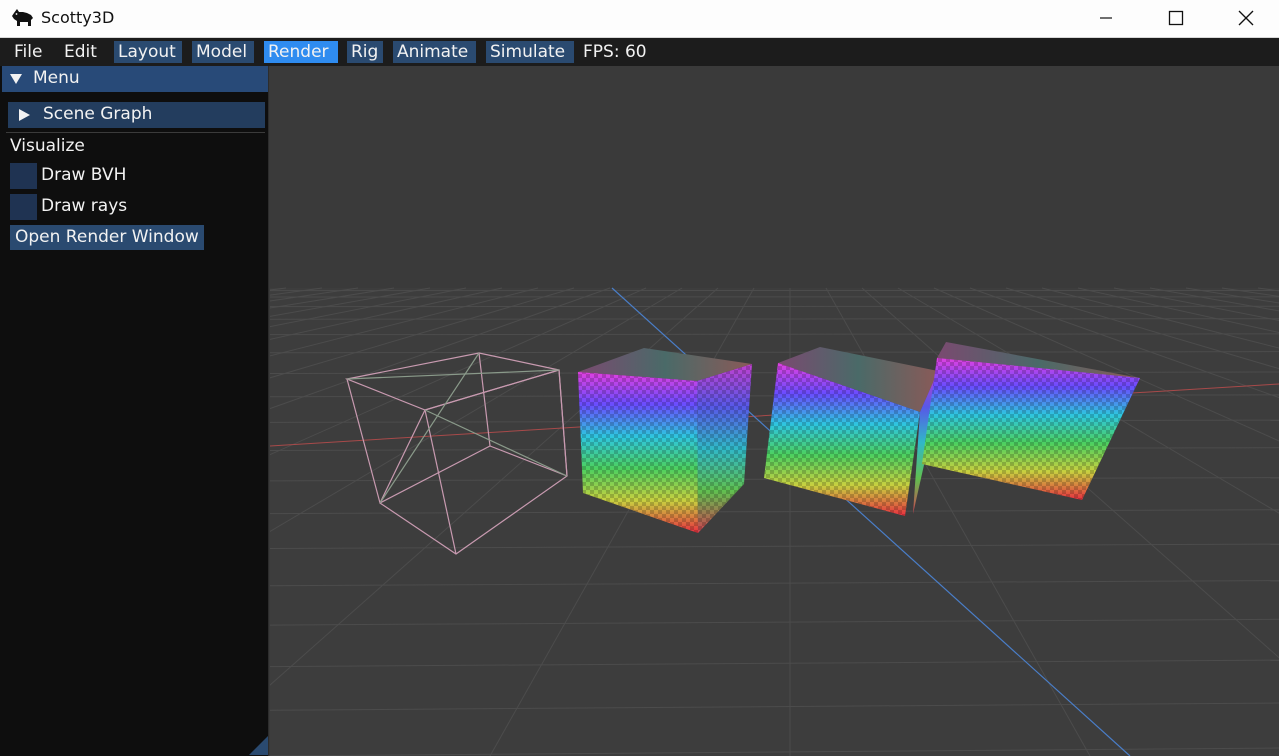 This screenshot has width=1279, height=756. I want to click on scene-graph-node: Scene Graph, so click(136, 115).